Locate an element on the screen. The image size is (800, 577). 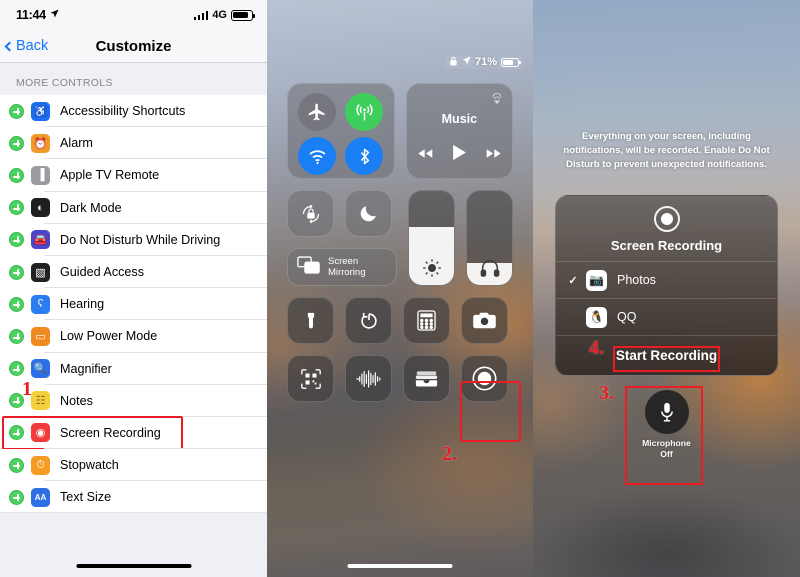
play-icon is located at coordinates (459, 155).